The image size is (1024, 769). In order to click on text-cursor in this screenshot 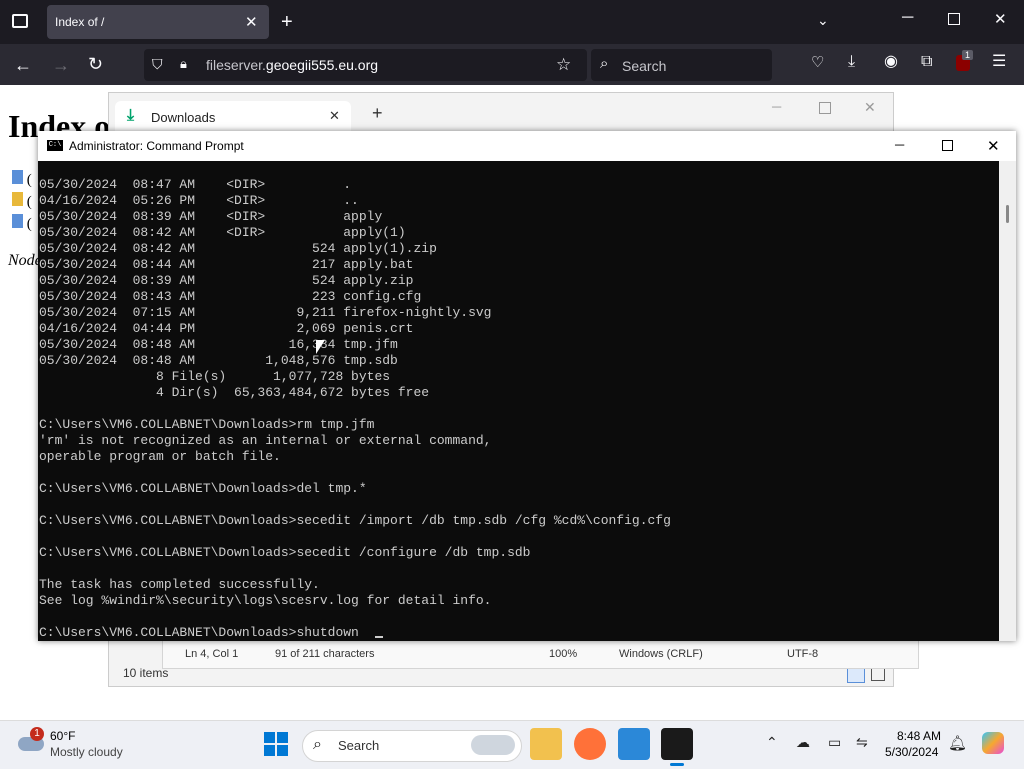, I will do `click(379, 637)`.